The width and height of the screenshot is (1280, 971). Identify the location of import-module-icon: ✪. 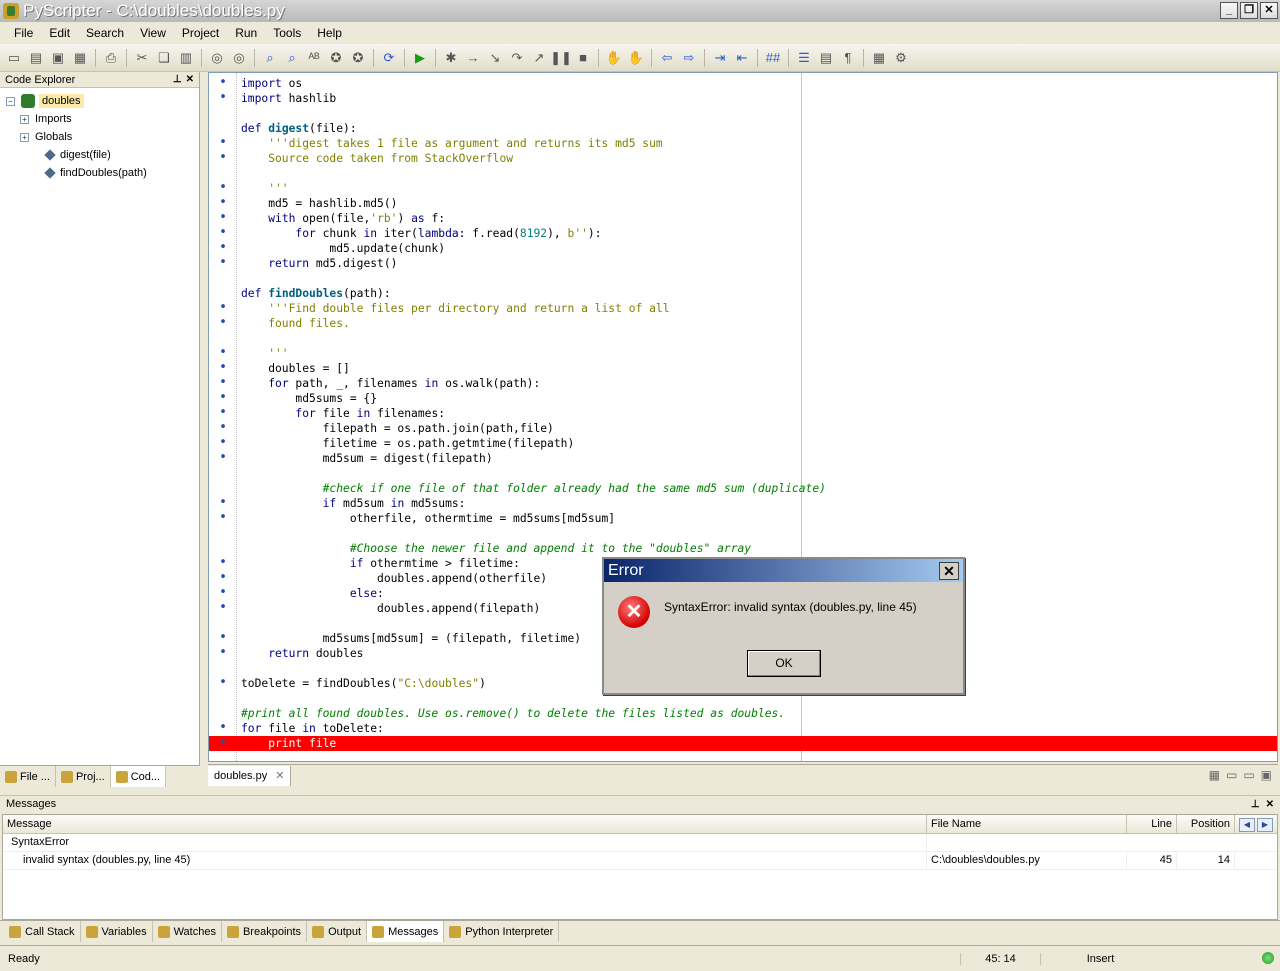
(358, 58).